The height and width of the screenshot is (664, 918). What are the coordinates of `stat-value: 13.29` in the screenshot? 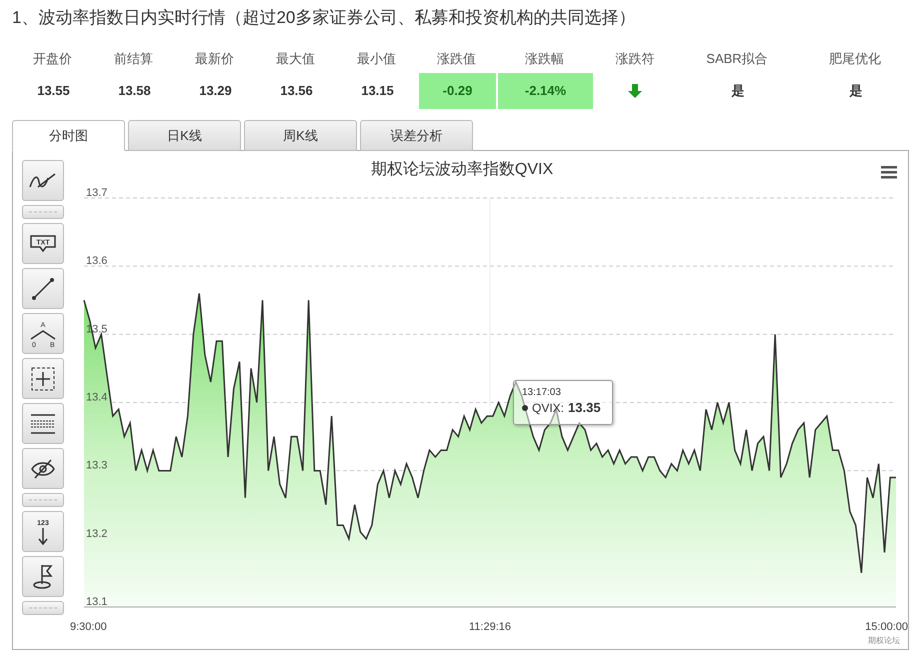 It's located at (215, 91).